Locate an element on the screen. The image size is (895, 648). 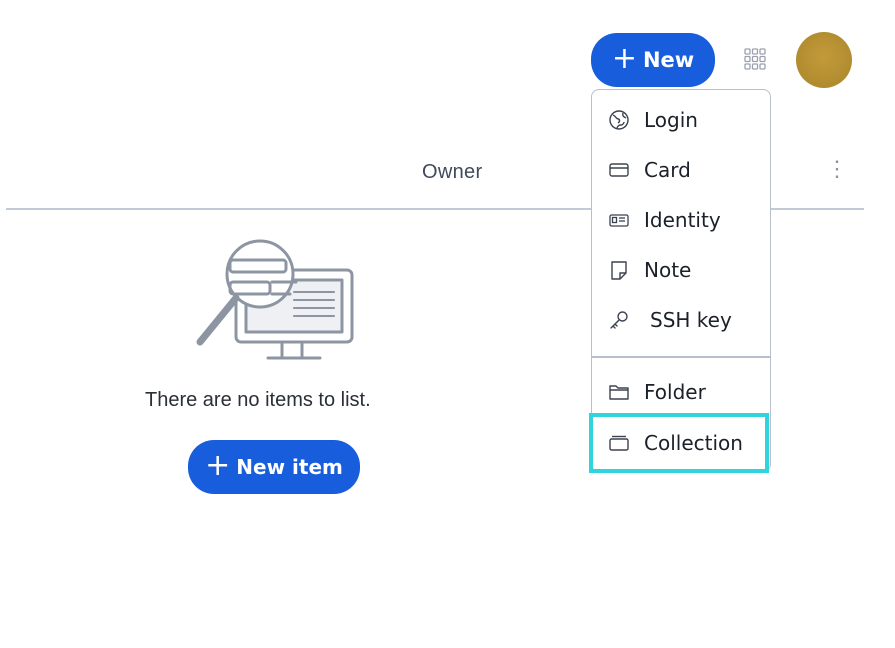
menu-item-folder-label: Folder is located at coordinates (675, 392).